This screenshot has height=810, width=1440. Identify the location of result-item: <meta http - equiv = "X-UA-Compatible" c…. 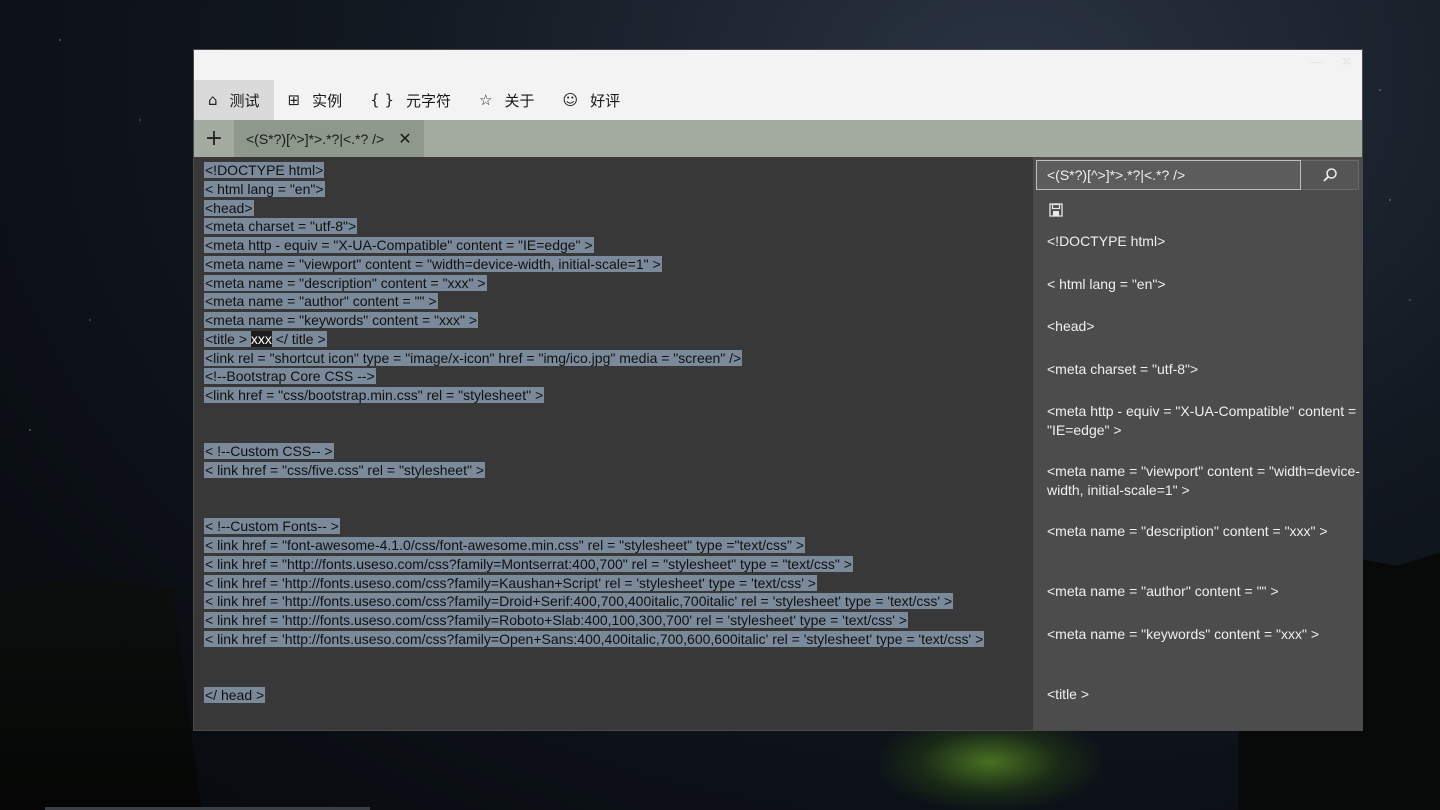
(1204, 430).